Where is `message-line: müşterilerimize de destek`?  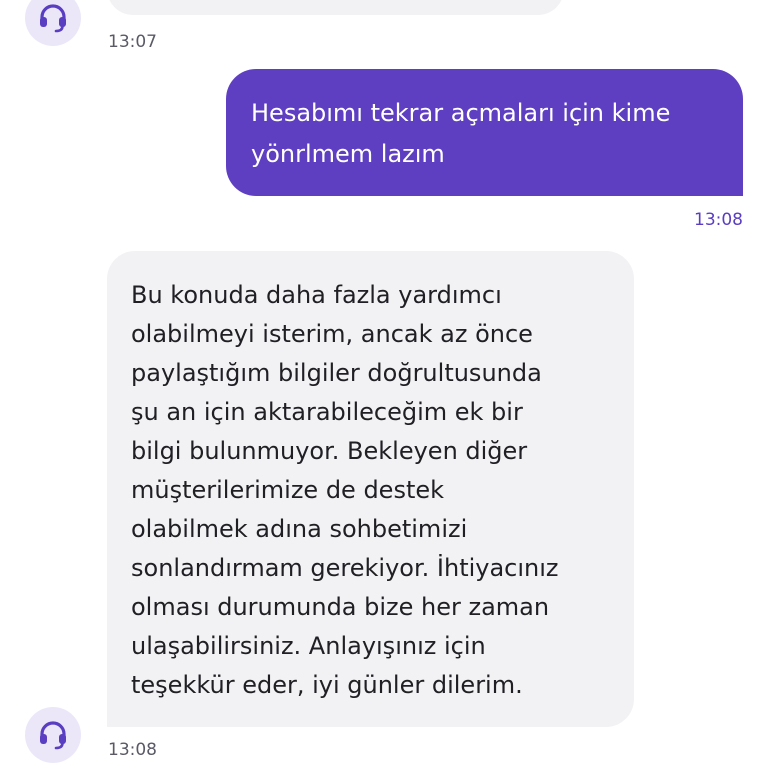
message-line: müşterilerimize de destek is located at coordinates (288, 490).